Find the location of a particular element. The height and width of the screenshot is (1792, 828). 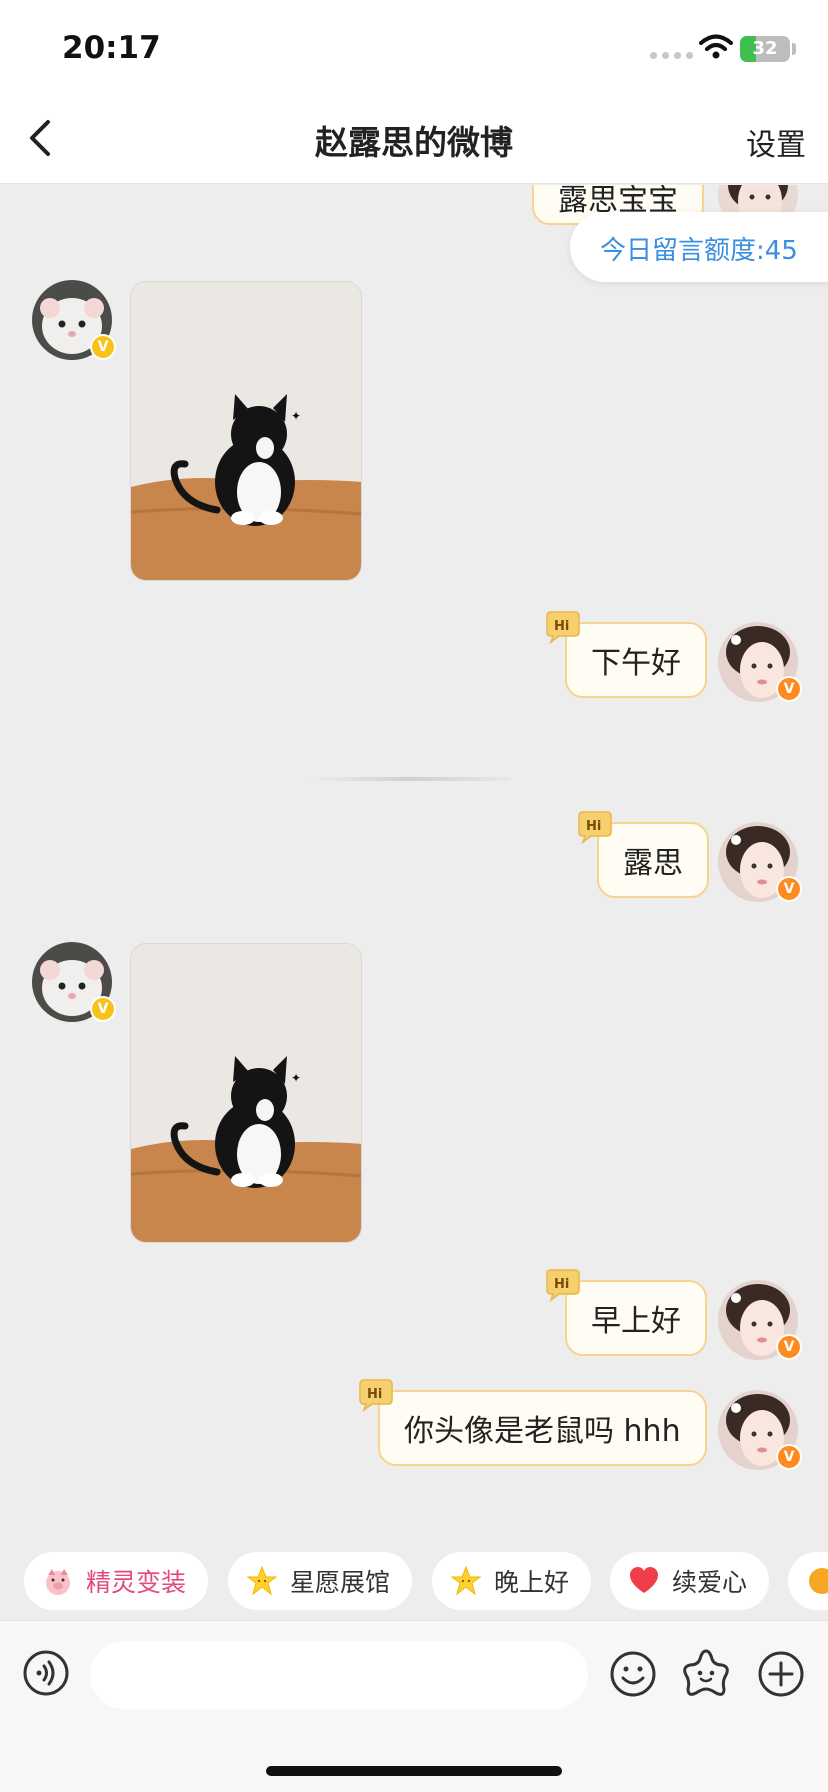

quick-reply-chip: 晚上好 is located at coordinates (512, 1581).